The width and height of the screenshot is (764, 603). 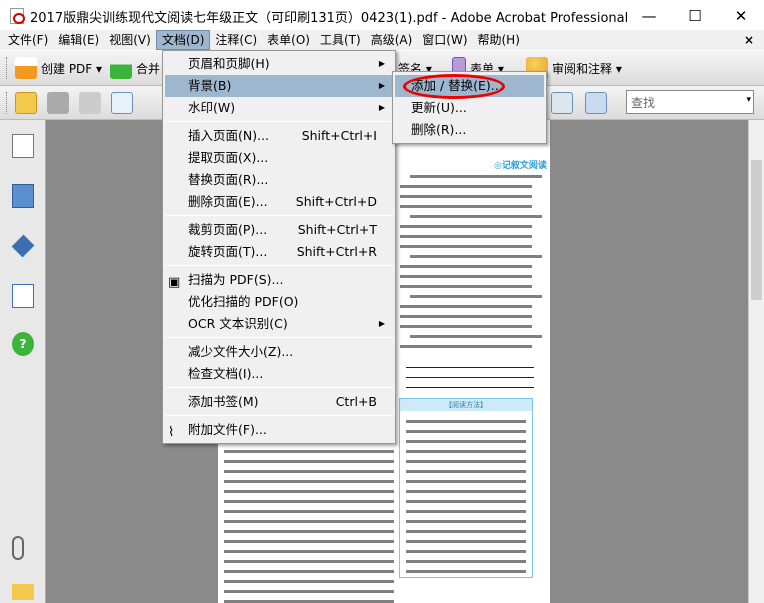 What do you see at coordinates (741, 16) in the screenshot?
I see `close-button: ✕` at bounding box center [741, 16].